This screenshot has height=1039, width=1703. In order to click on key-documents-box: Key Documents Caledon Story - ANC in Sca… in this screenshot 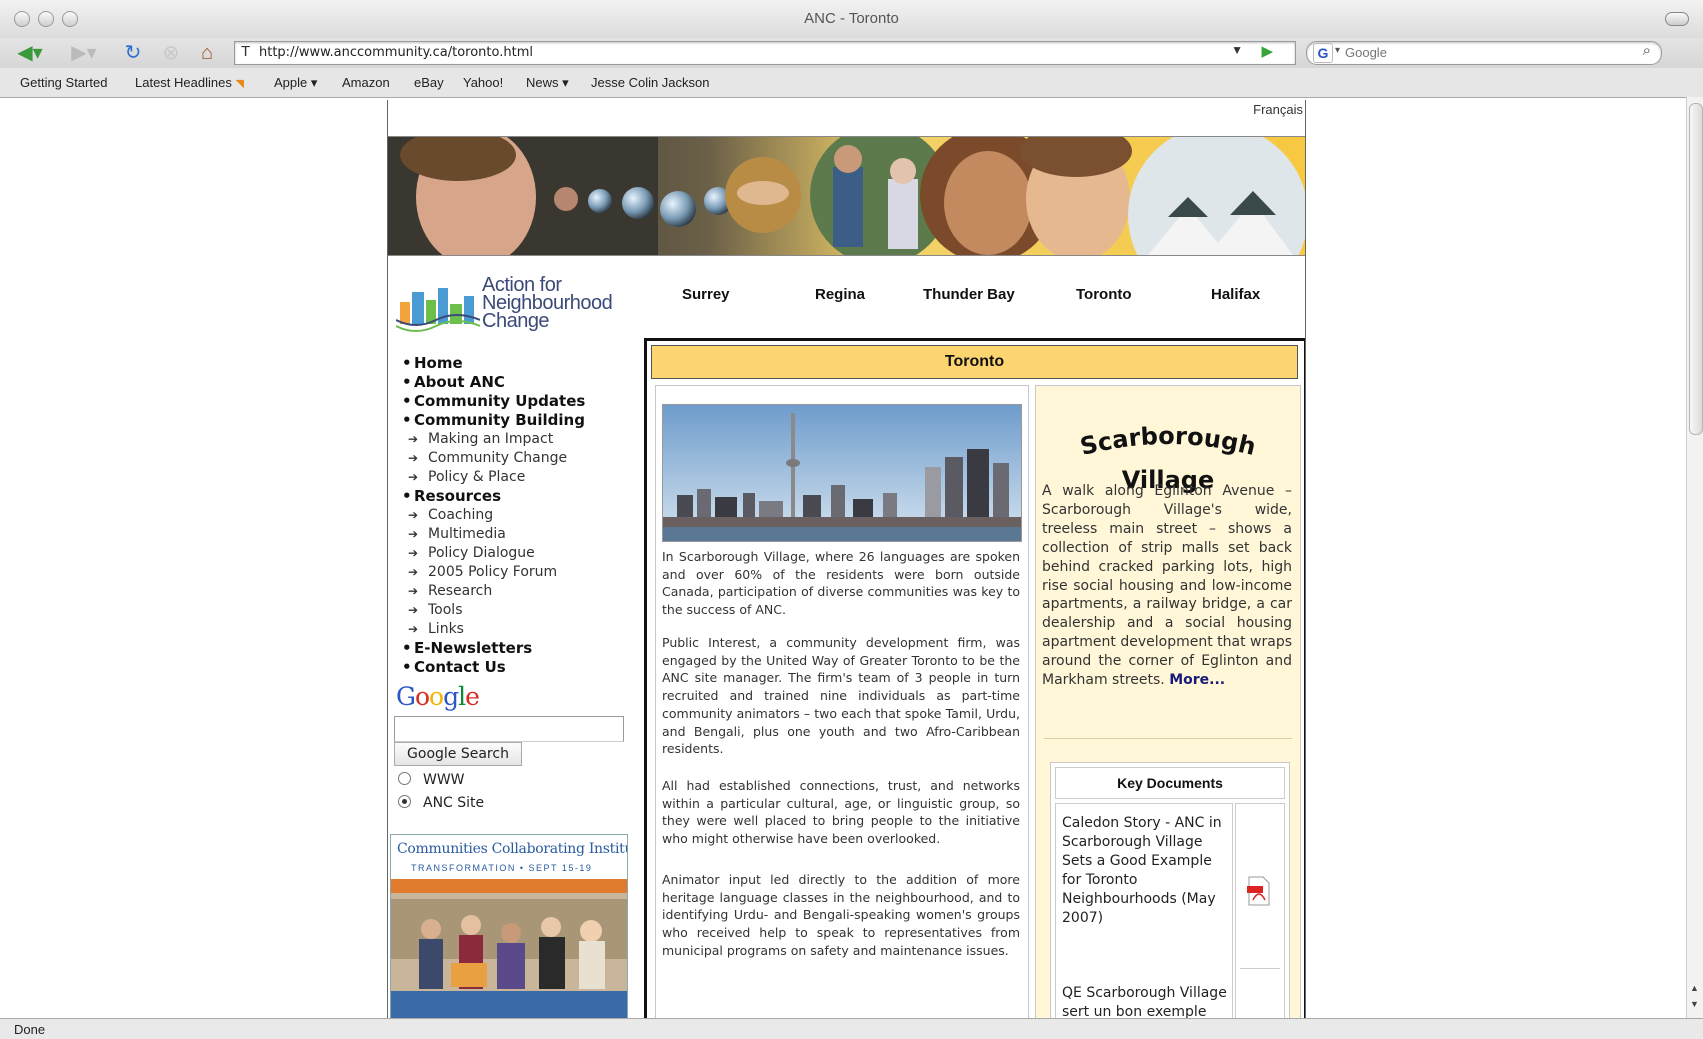, I will do `click(1170, 890)`.